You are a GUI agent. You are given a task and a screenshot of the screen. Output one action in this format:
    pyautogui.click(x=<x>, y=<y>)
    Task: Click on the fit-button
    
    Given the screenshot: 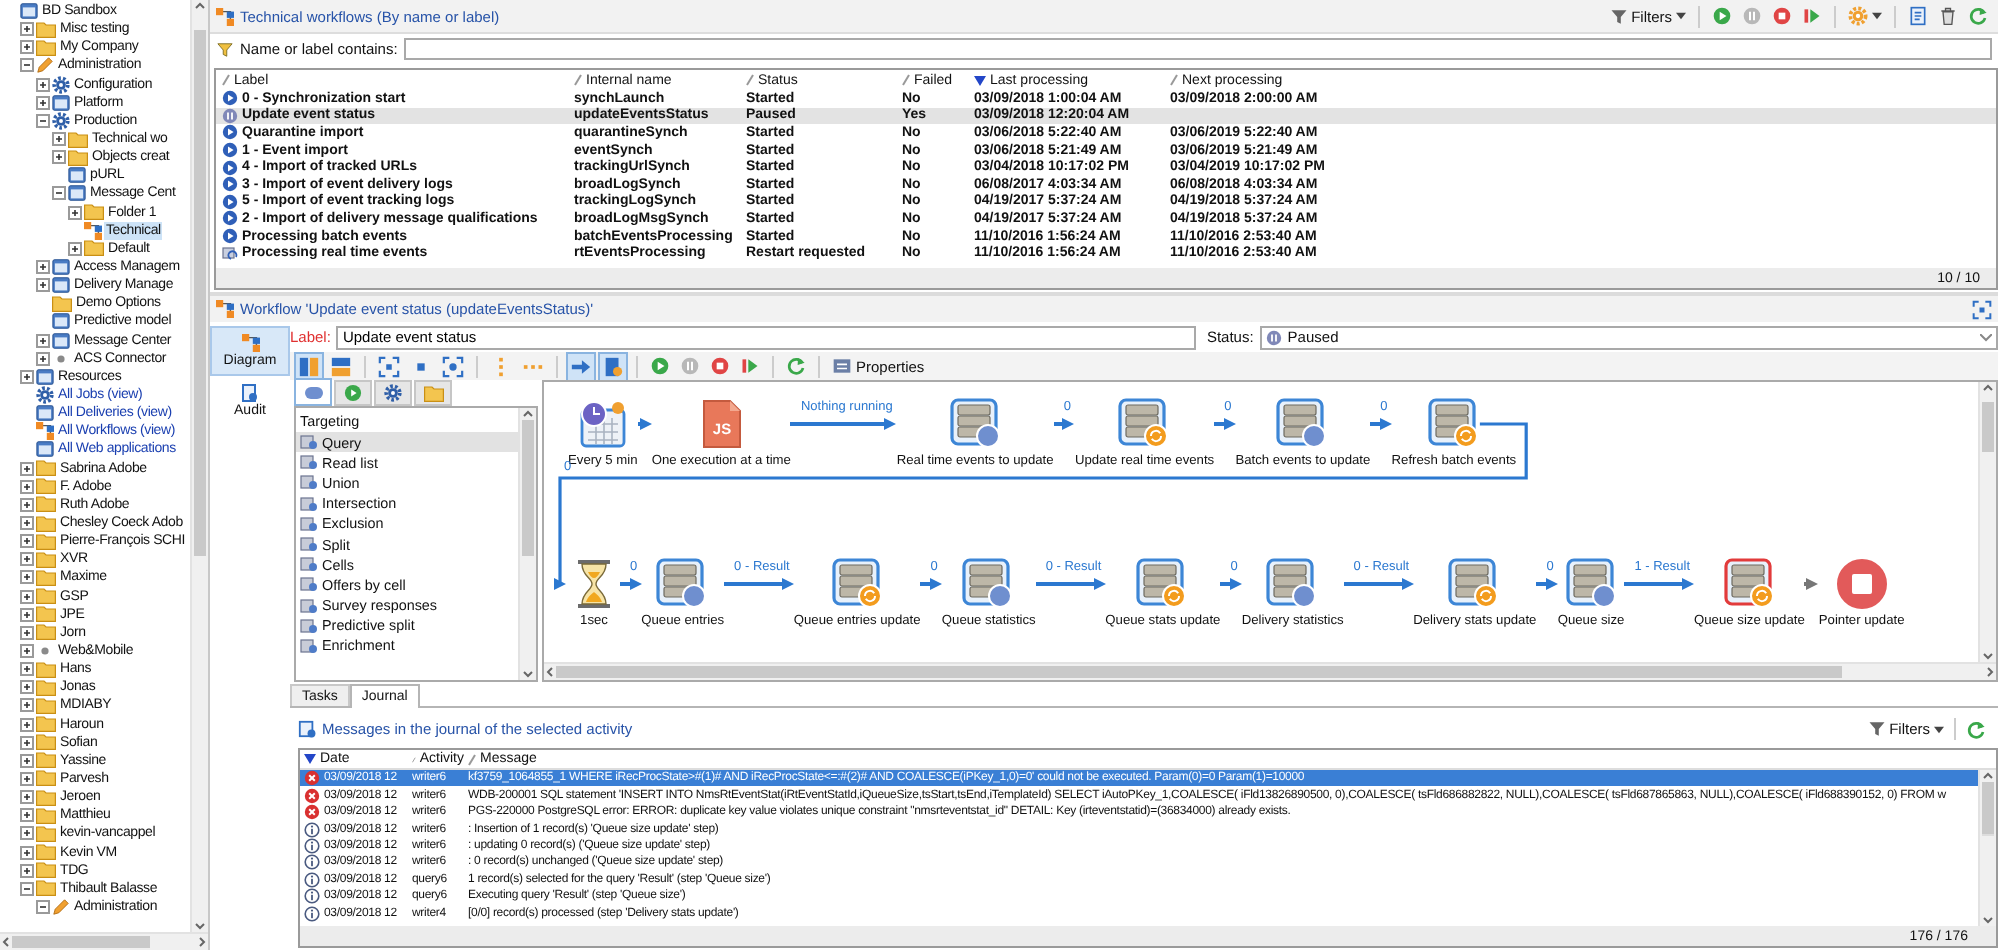 What is the action you would take?
    pyautogui.click(x=389, y=366)
    